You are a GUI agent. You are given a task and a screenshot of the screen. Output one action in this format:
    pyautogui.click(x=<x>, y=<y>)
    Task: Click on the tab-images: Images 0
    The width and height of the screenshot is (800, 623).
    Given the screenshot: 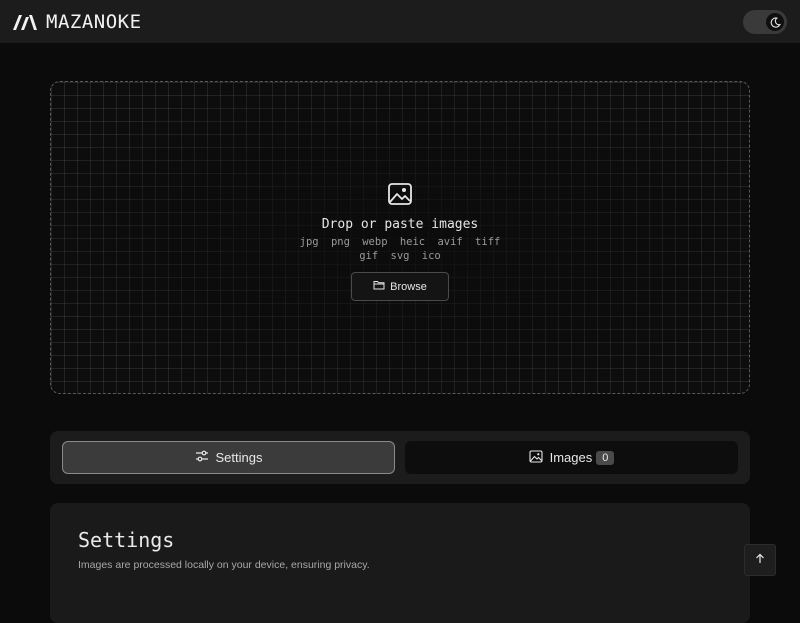 What is the action you would take?
    pyautogui.click(x=571, y=457)
    